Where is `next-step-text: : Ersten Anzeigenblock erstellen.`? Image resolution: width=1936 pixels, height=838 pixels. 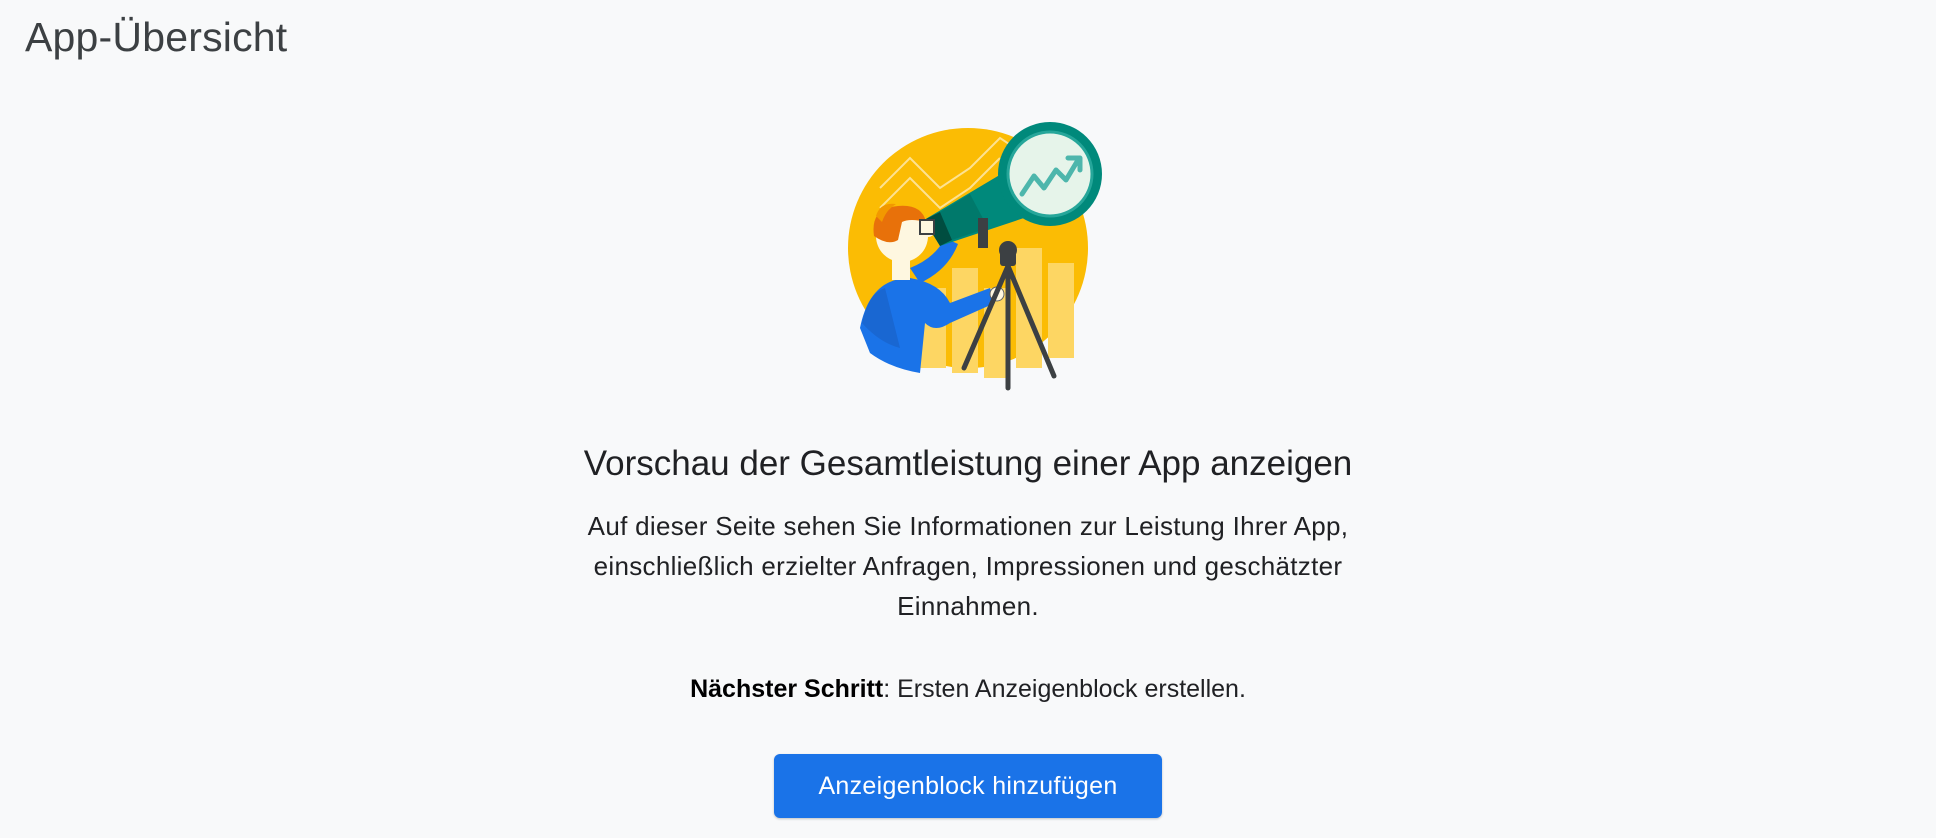 next-step-text: : Ersten Anzeigenblock erstellen. is located at coordinates (1064, 689).